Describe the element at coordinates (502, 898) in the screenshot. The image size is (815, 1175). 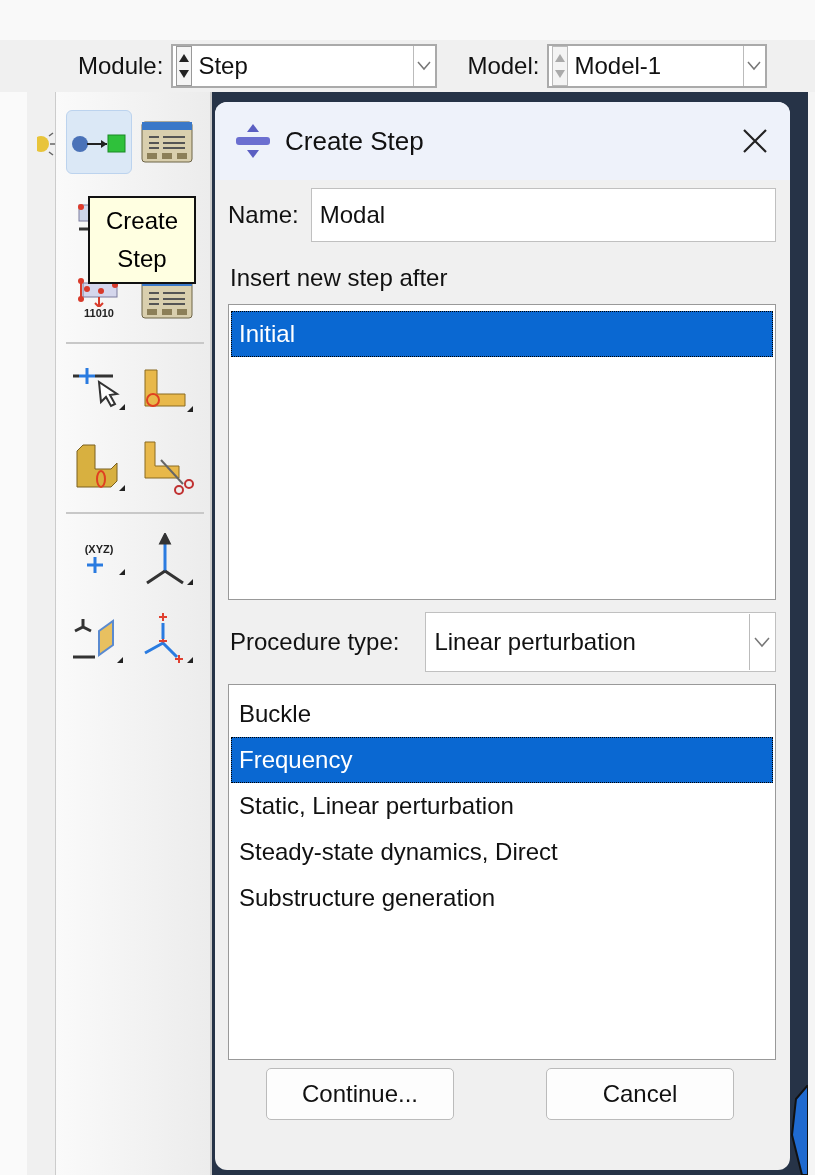
I see `list-item: Substructure generation` at that location.